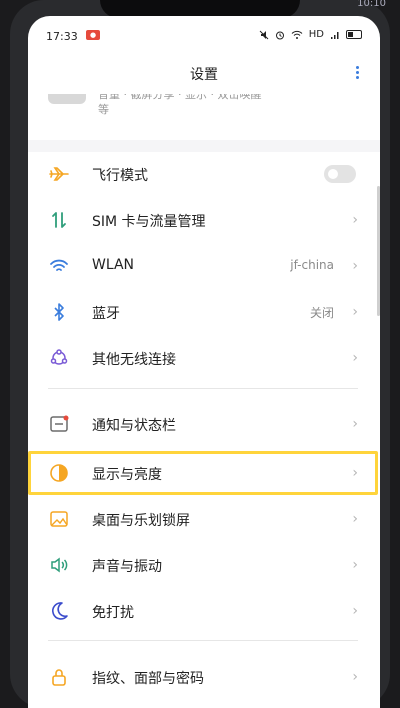 This screenshot has height=708, width=400. I want to click on settings-item-label: 免打扰, so click(113, 613).